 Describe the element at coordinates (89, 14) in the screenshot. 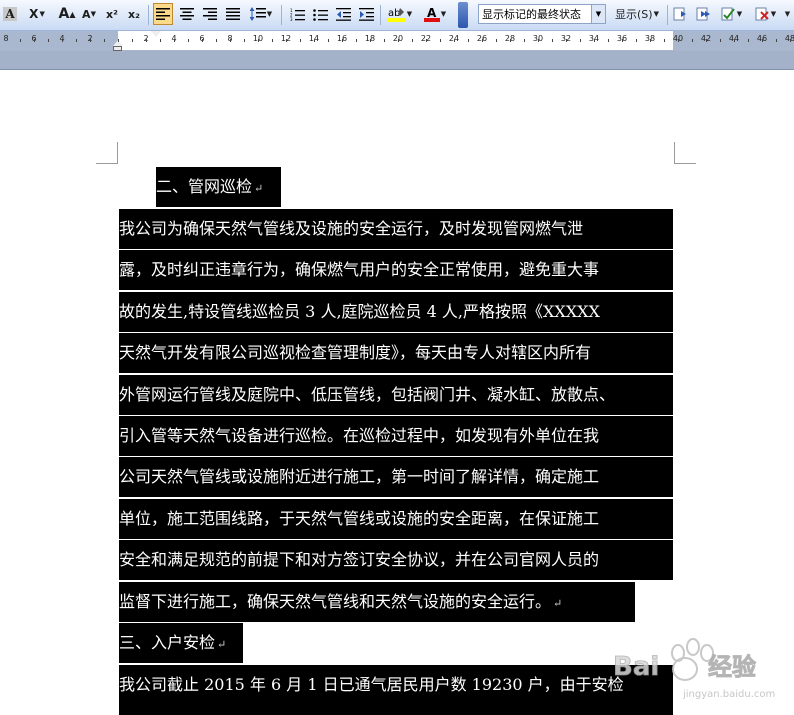

I see `shrink-font-button: A ▼` at that location.